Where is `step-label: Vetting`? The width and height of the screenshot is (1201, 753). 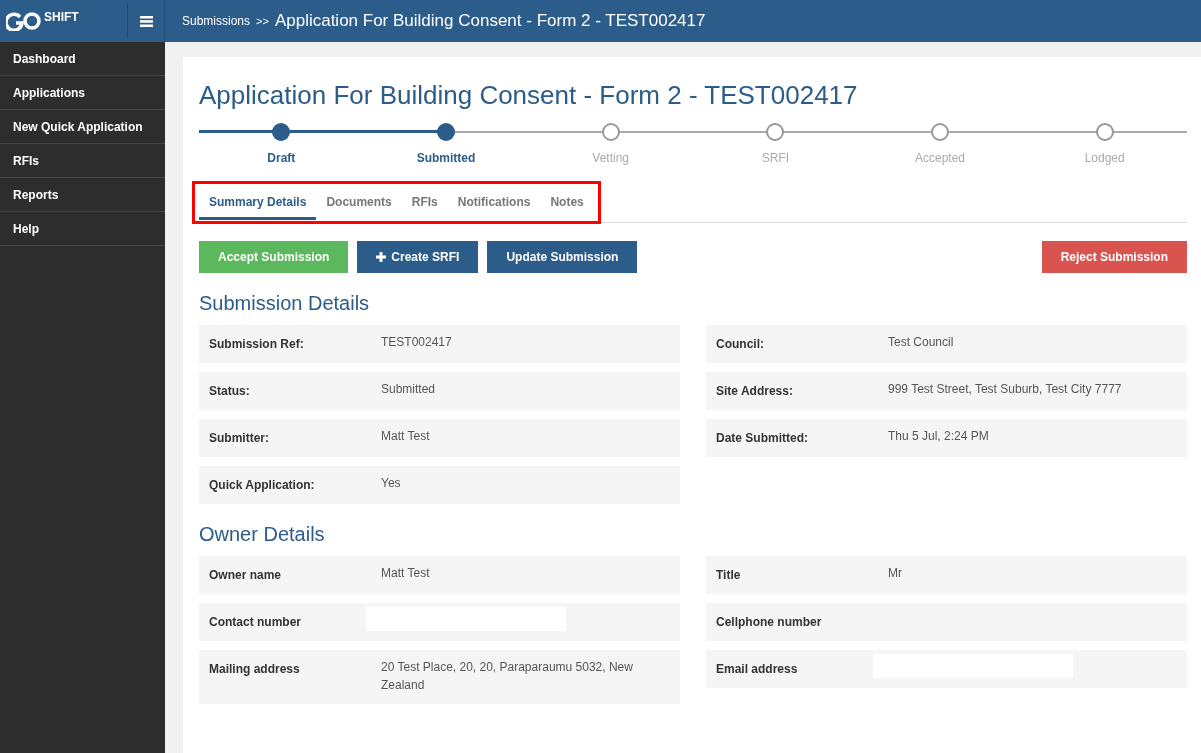 step-label: Vetting is located at coordinates (610, 158).